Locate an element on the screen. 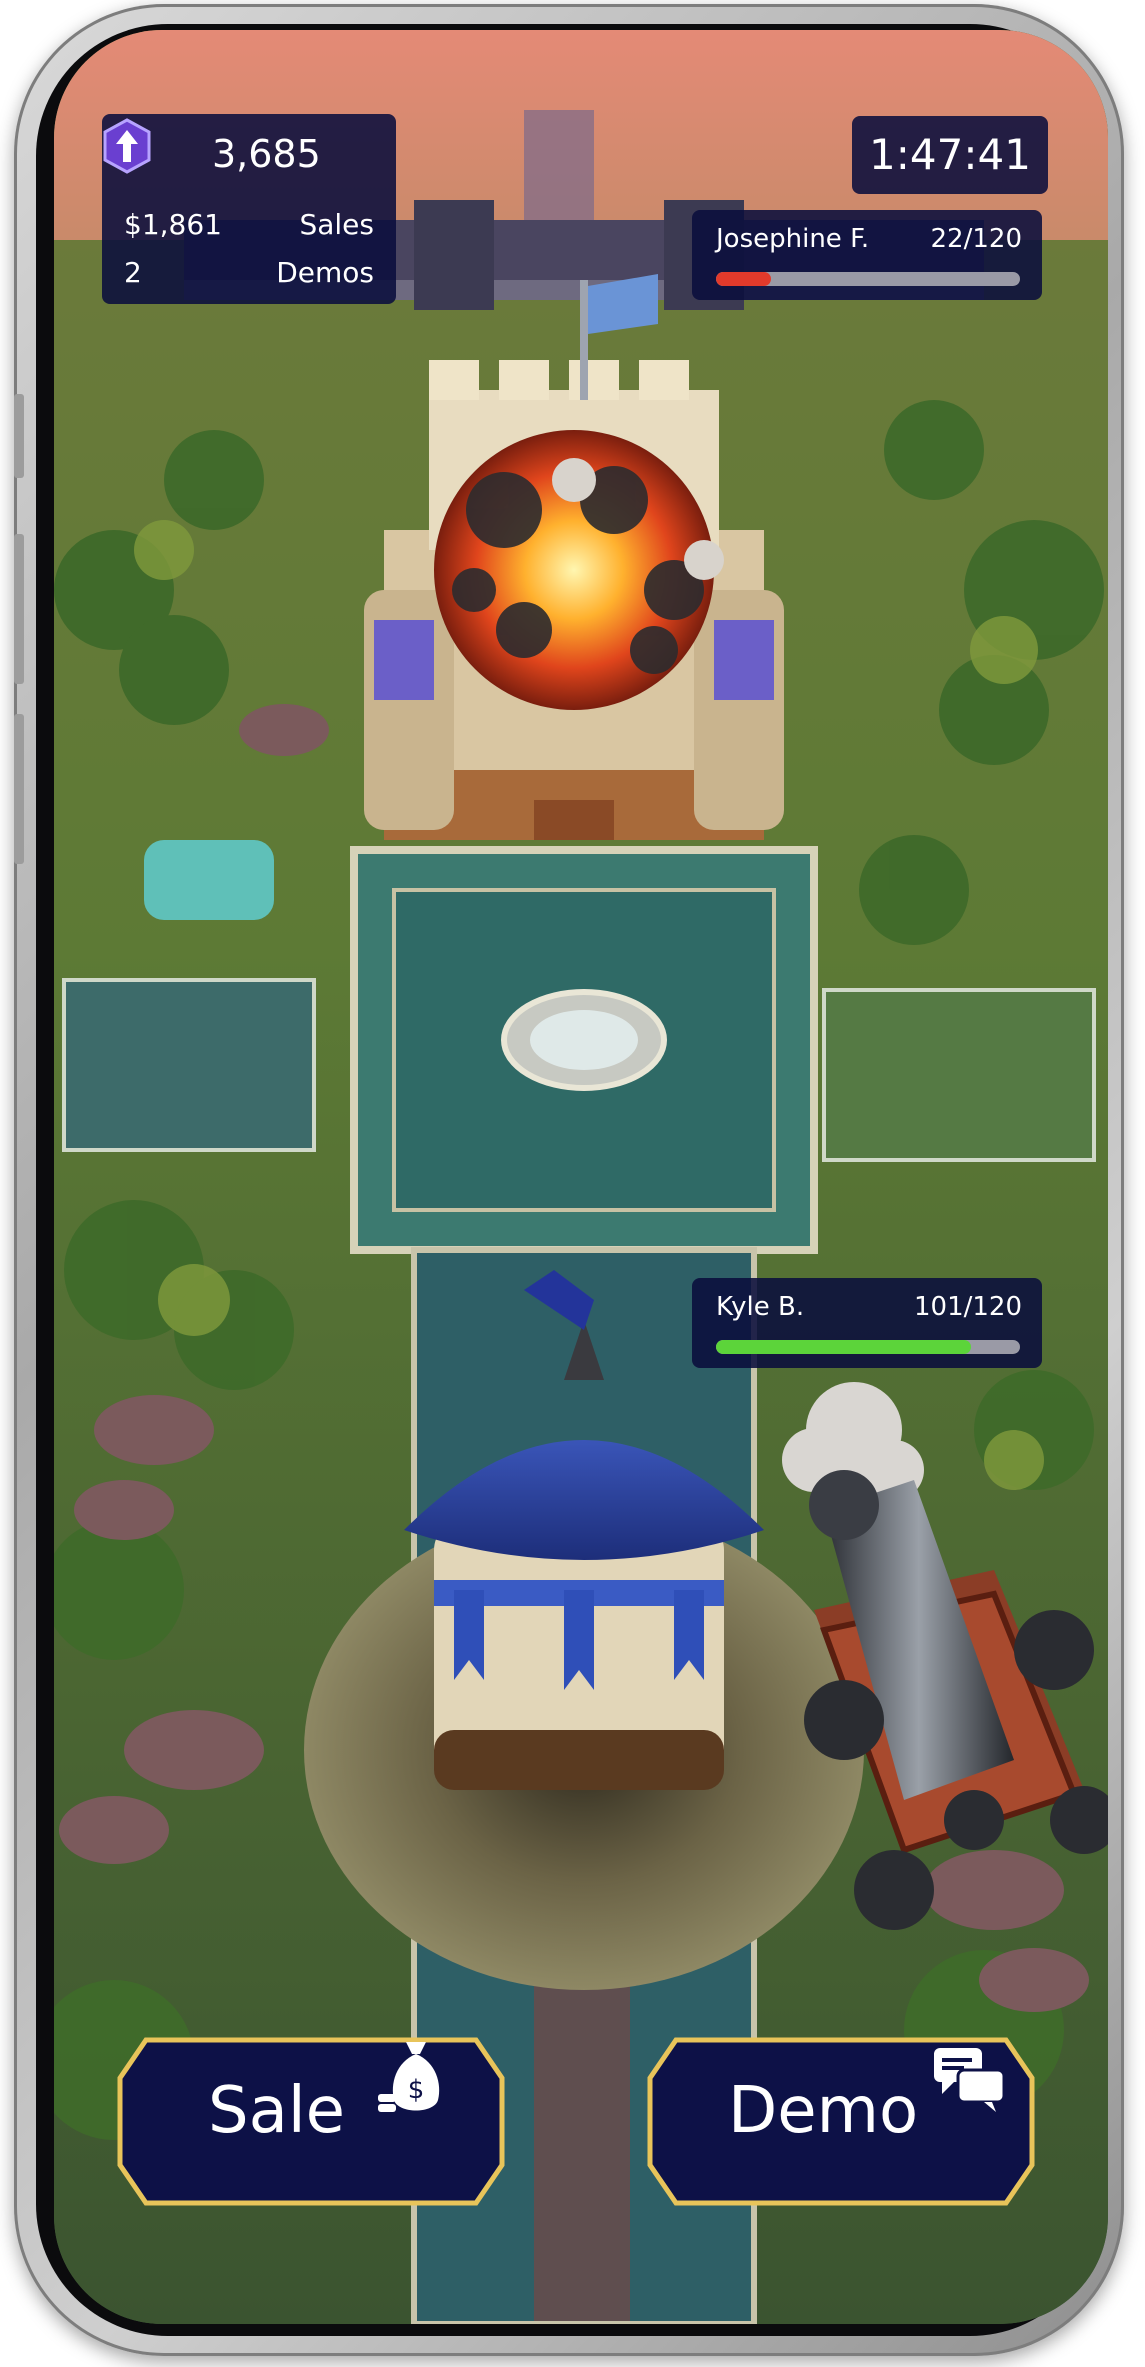  opponent-health-bar is located at coordinates (868, 279).